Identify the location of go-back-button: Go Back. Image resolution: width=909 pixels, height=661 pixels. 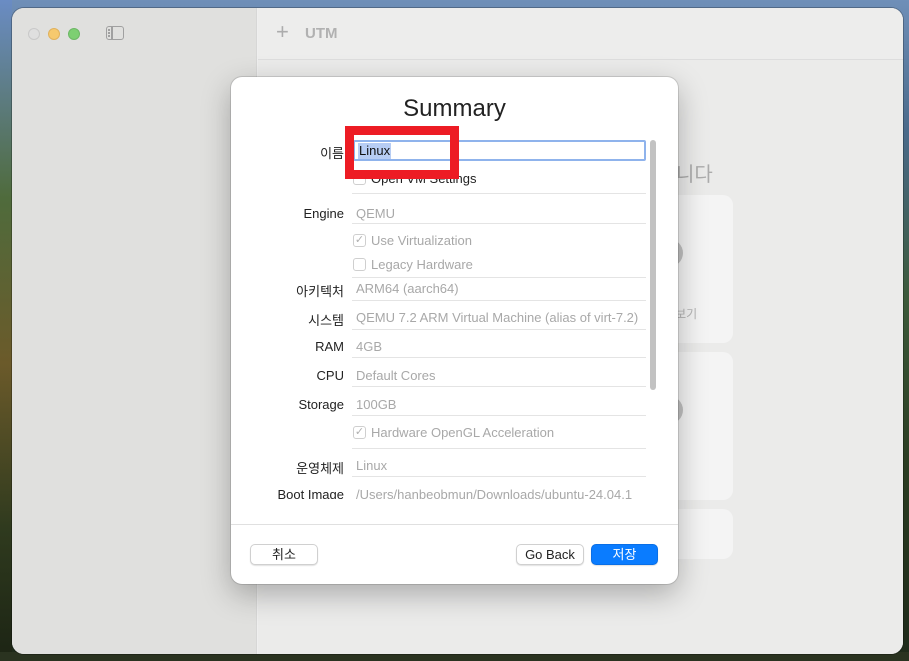
(550, 554).